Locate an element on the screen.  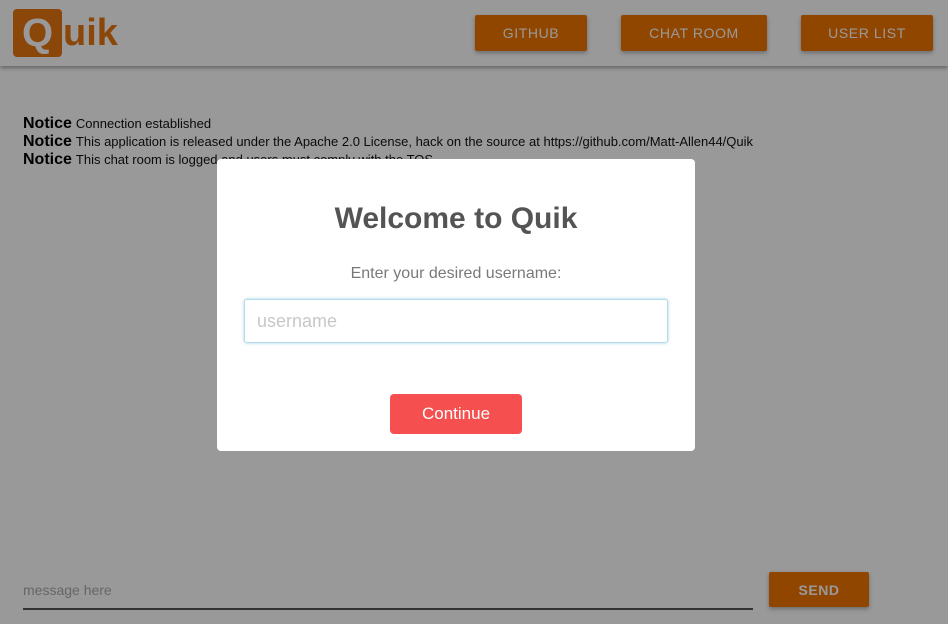
dialog-prompt: Enter your desired username: is located at coordinates (456, 273).